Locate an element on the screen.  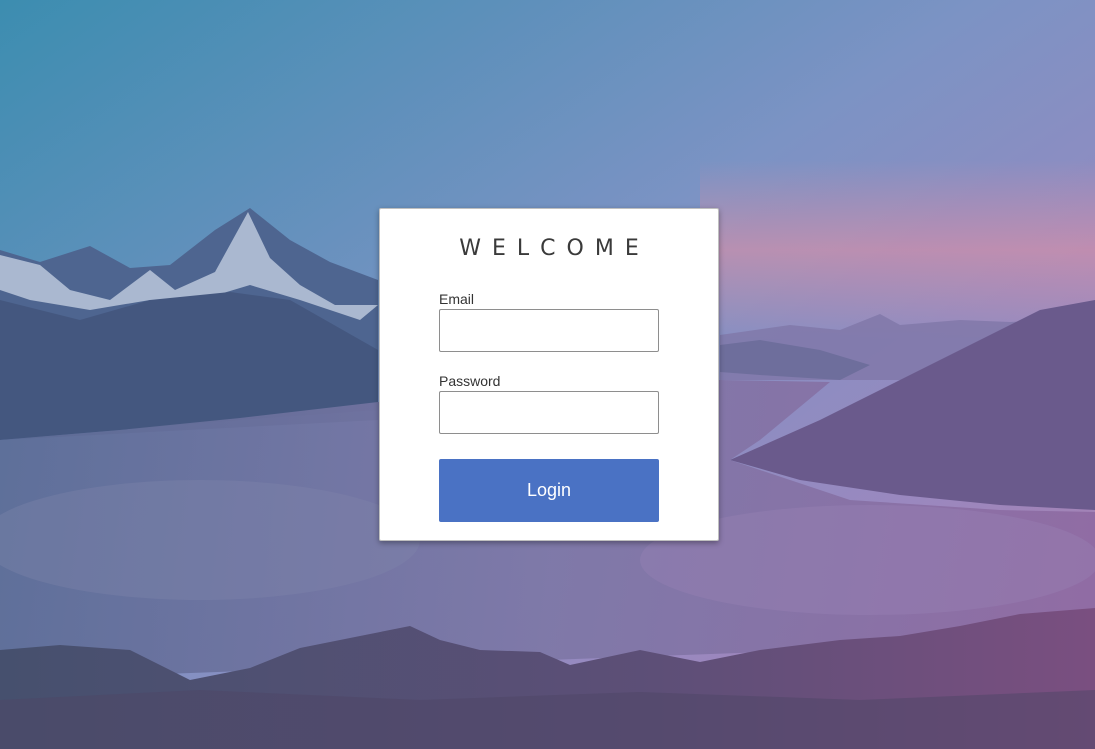
password-field is located at coordinates (549, 412).